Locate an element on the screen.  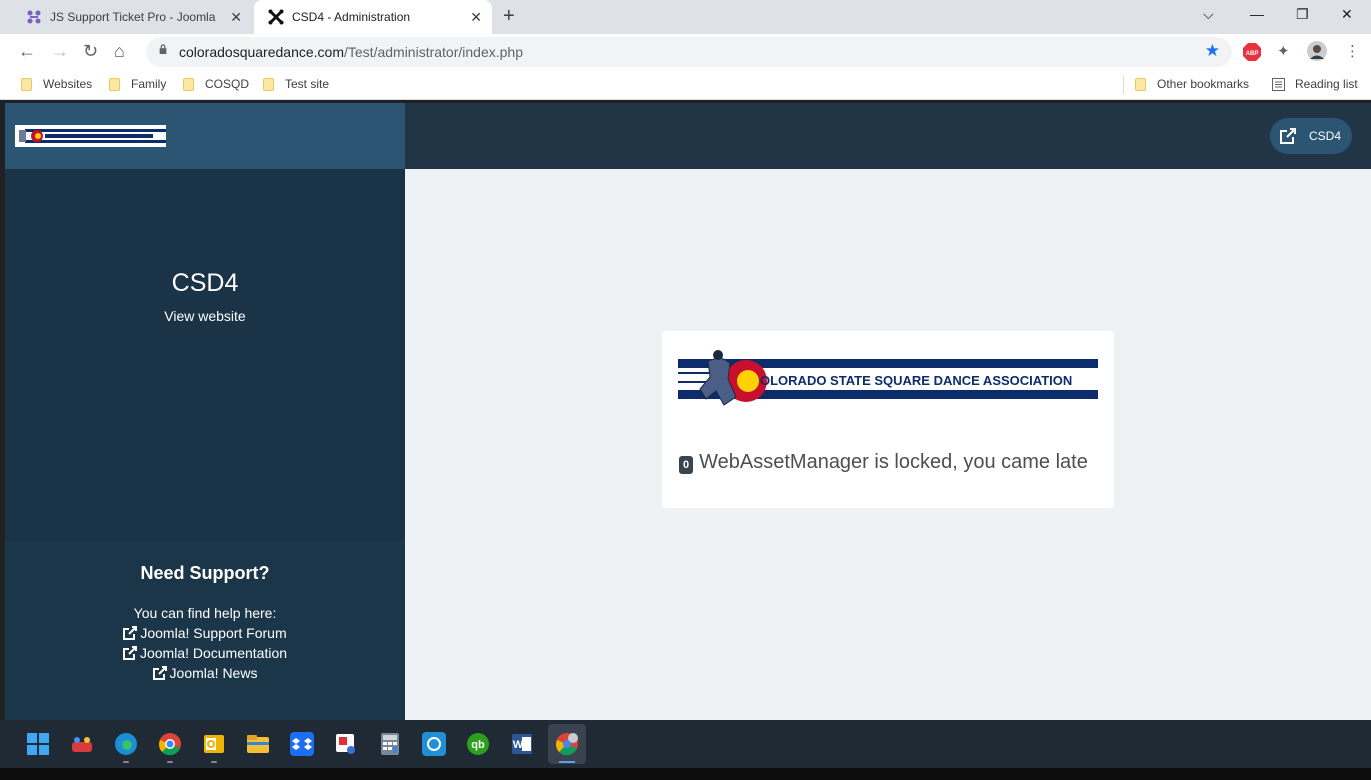
chrome-icon is located at coordinates (170, 744).